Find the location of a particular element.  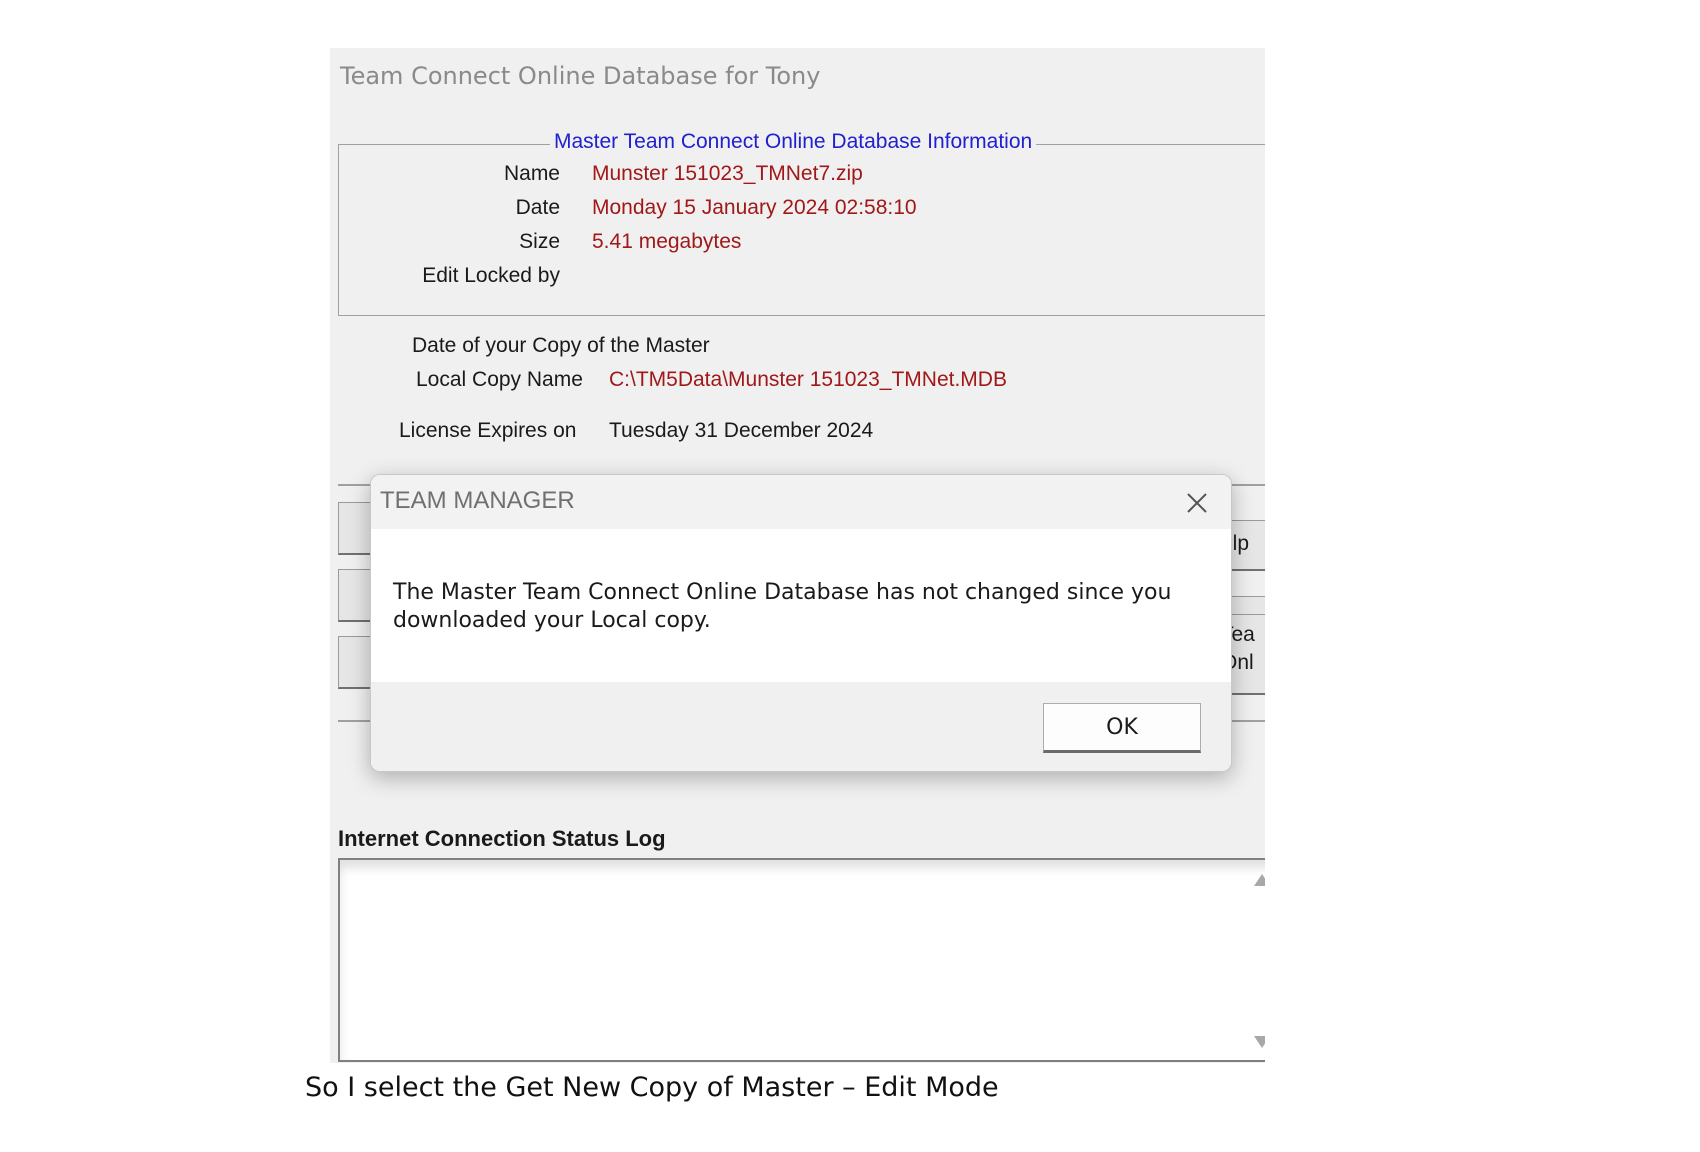

local-copy-name-label: Local Copy Name is located at coordinates (499, 379).